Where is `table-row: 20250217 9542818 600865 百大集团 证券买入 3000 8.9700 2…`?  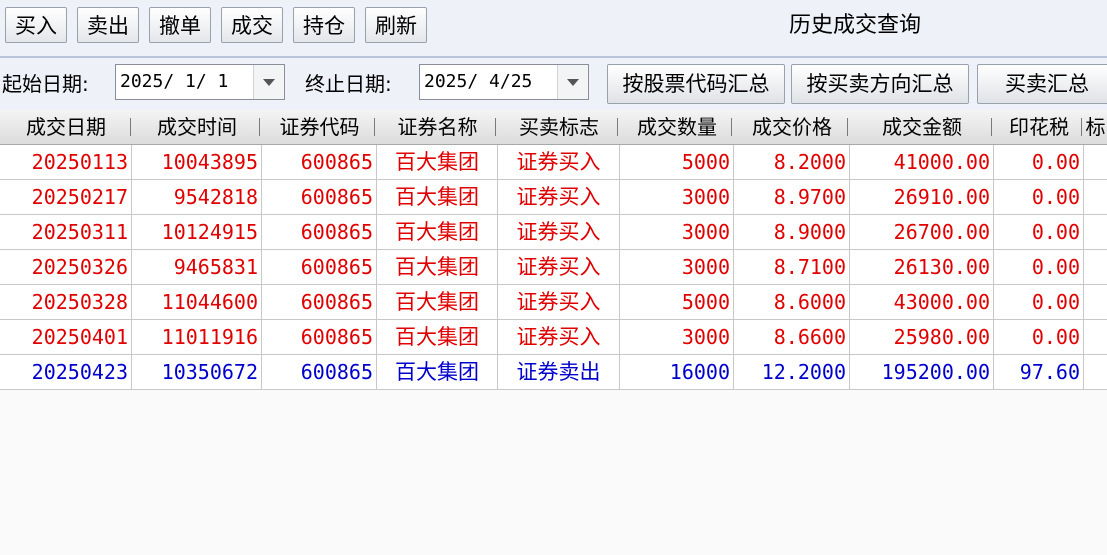 table-row: 20250217 9542818 600865 百大集团 证券买入 3000 8.9700 2… is located at coordinates (553, 197).